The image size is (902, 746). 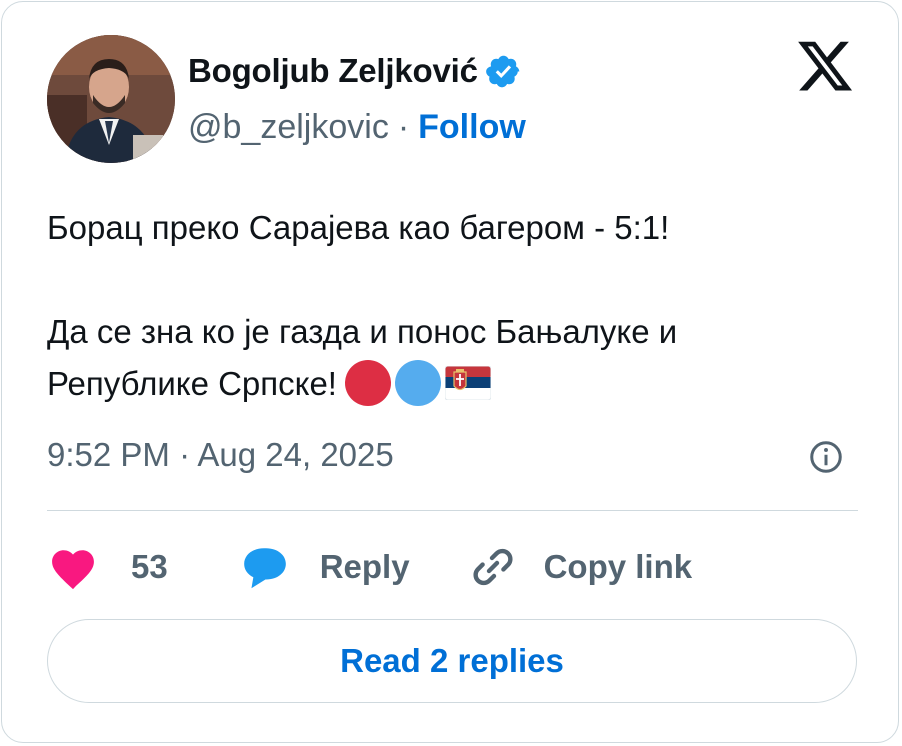 I want to click on emoji-group, so click(x=417, y=383).